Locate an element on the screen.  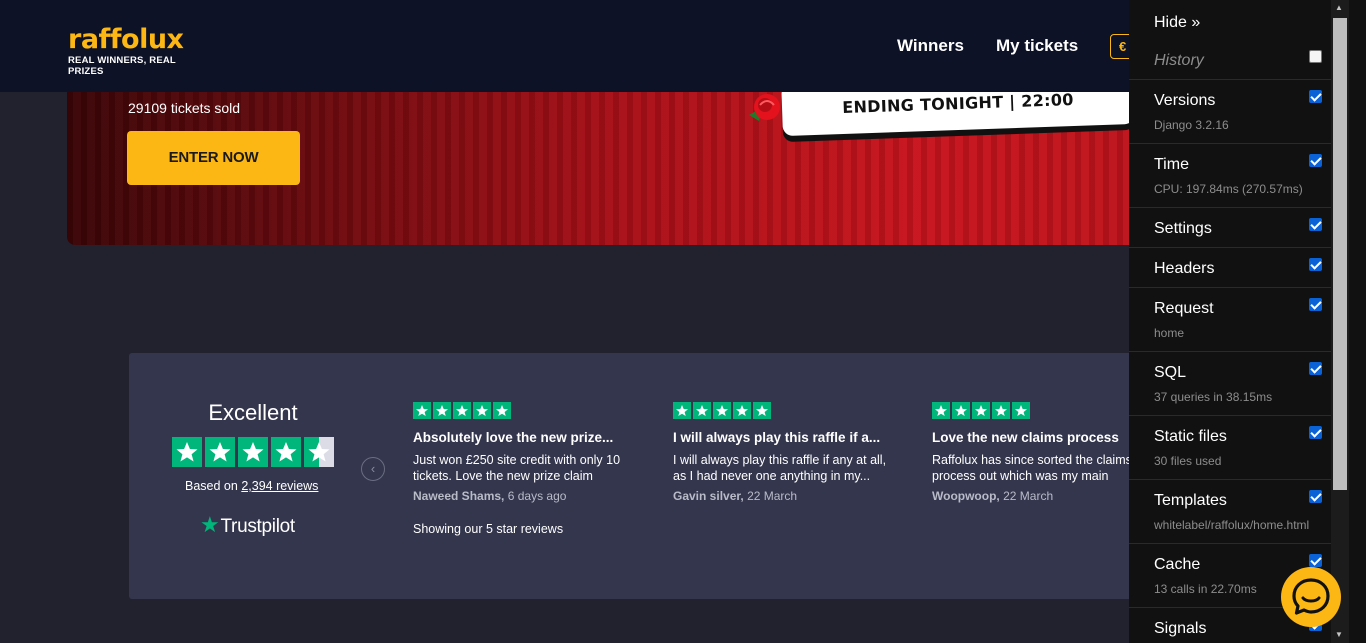
debug-panel-request: Request home is located at coordinates (1230, 320).